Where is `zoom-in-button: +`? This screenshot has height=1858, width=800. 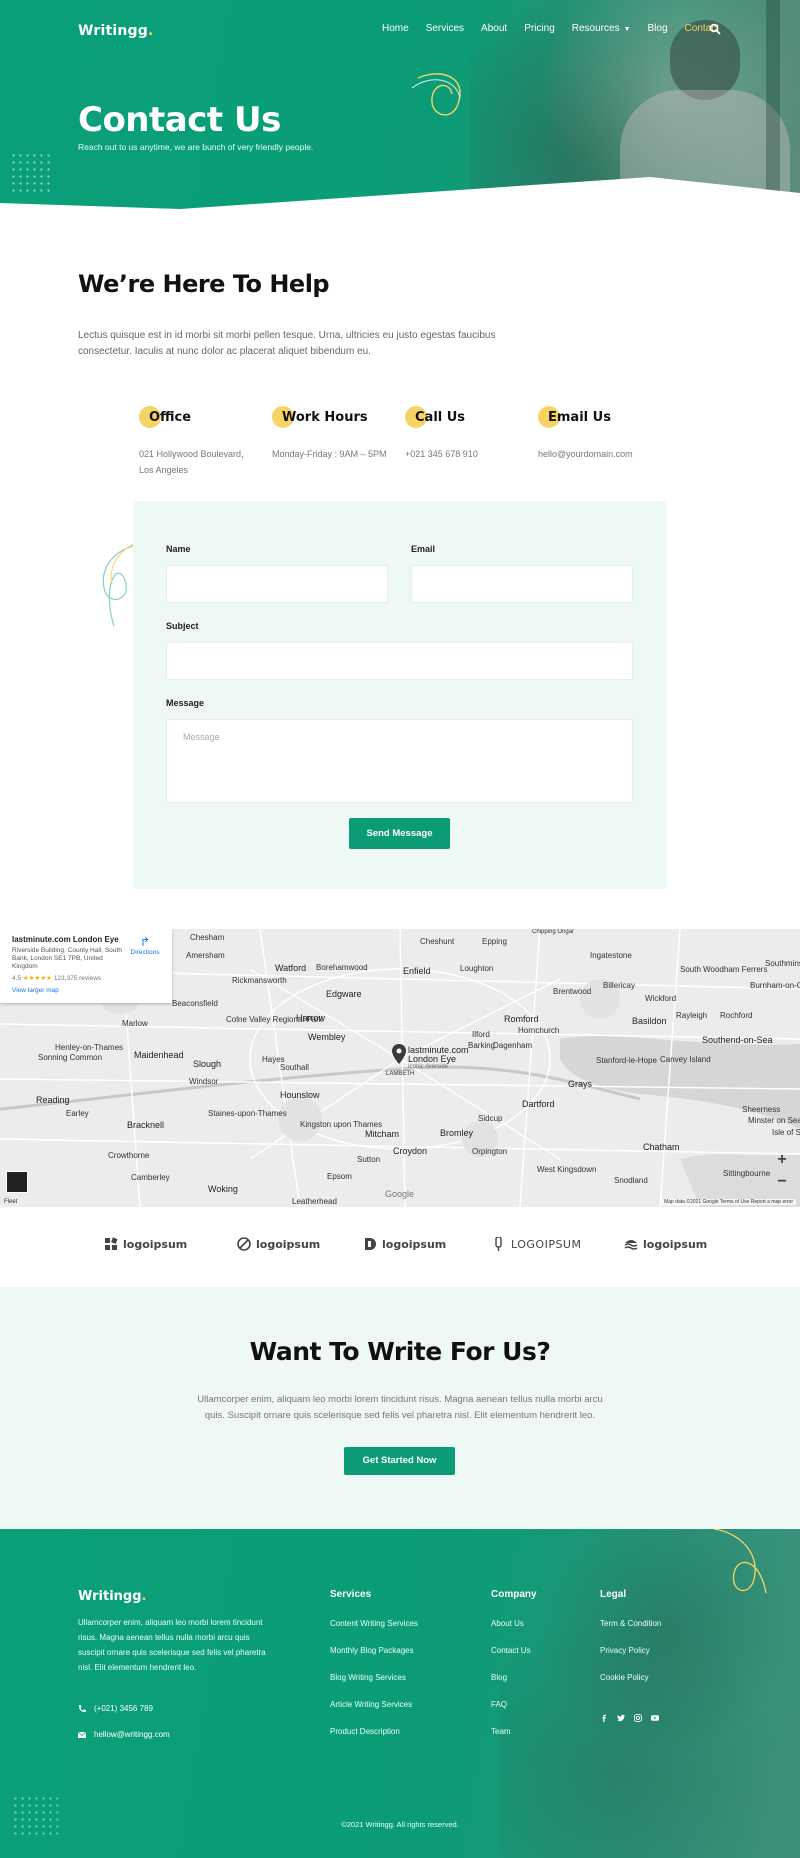 zoom-in-button: + is located at coordinates (782, 1160).